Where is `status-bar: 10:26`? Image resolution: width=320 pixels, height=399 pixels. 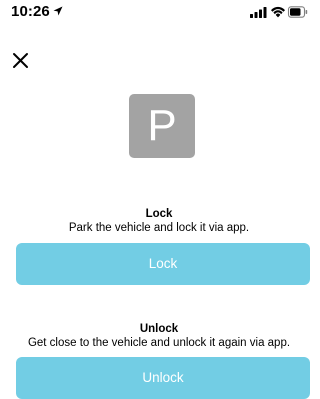 status-bar: 10:26 is located at coordinates (159, 13).